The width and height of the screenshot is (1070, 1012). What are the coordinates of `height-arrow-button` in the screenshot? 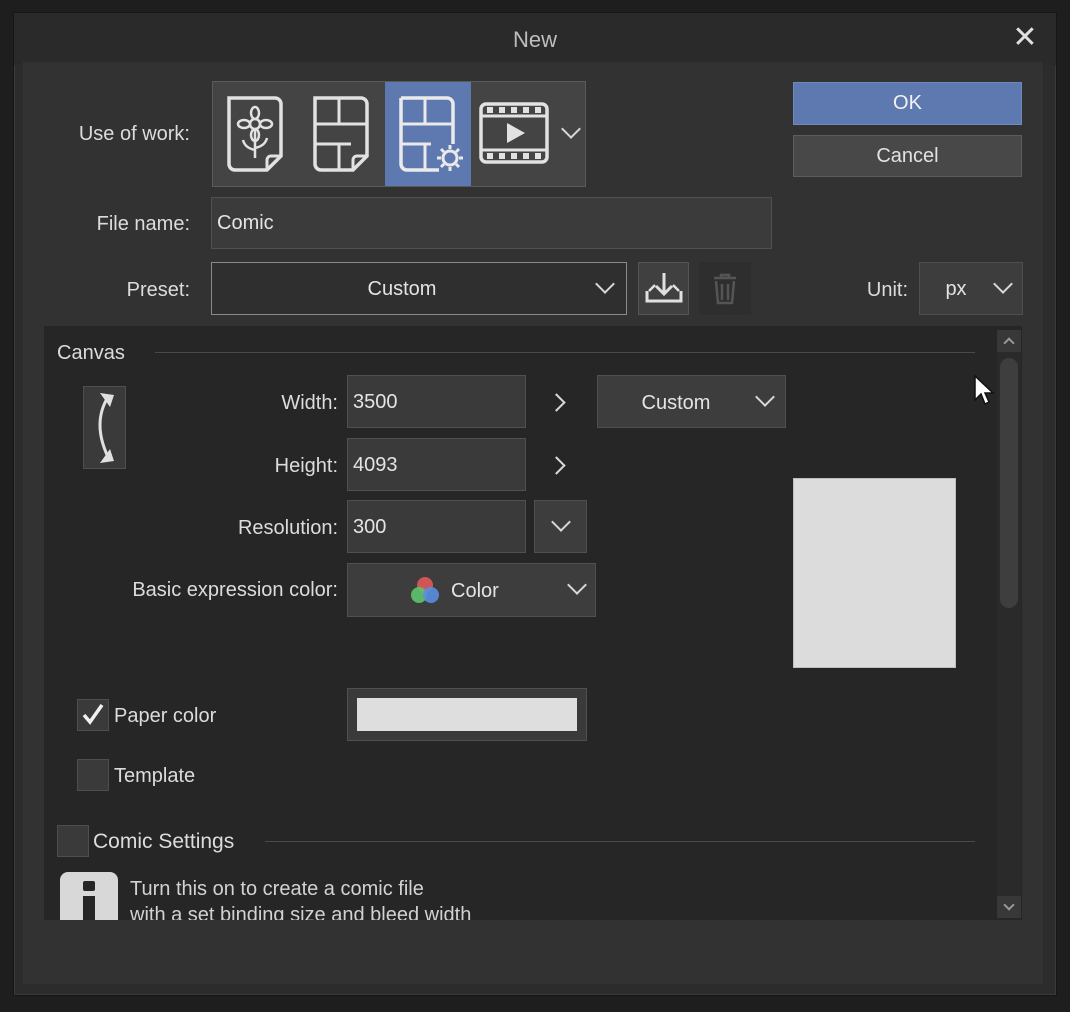 It's located at (559, 465).